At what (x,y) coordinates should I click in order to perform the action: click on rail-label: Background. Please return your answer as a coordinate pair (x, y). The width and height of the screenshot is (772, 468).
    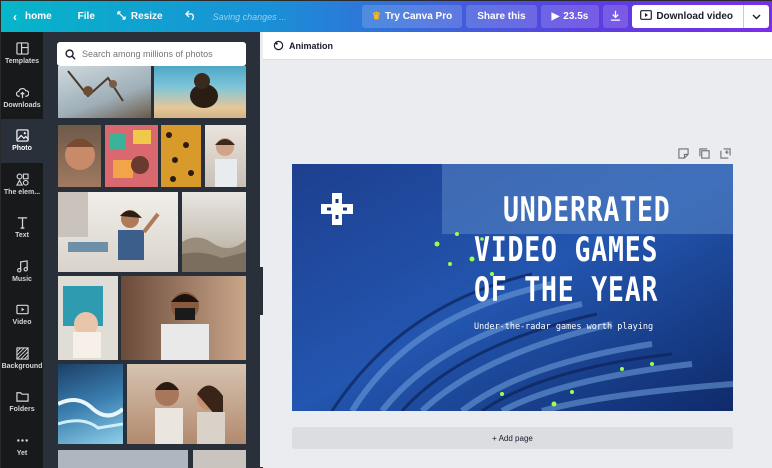
    Looking at the image, I should click on (22, 366).